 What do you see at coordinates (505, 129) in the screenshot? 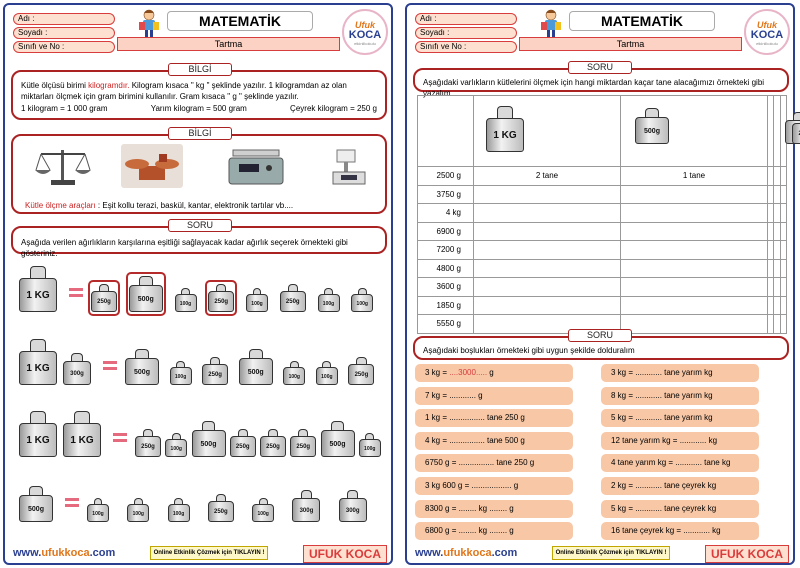
I see `table-weight: 1 KG` at bounding box center [505, 129].